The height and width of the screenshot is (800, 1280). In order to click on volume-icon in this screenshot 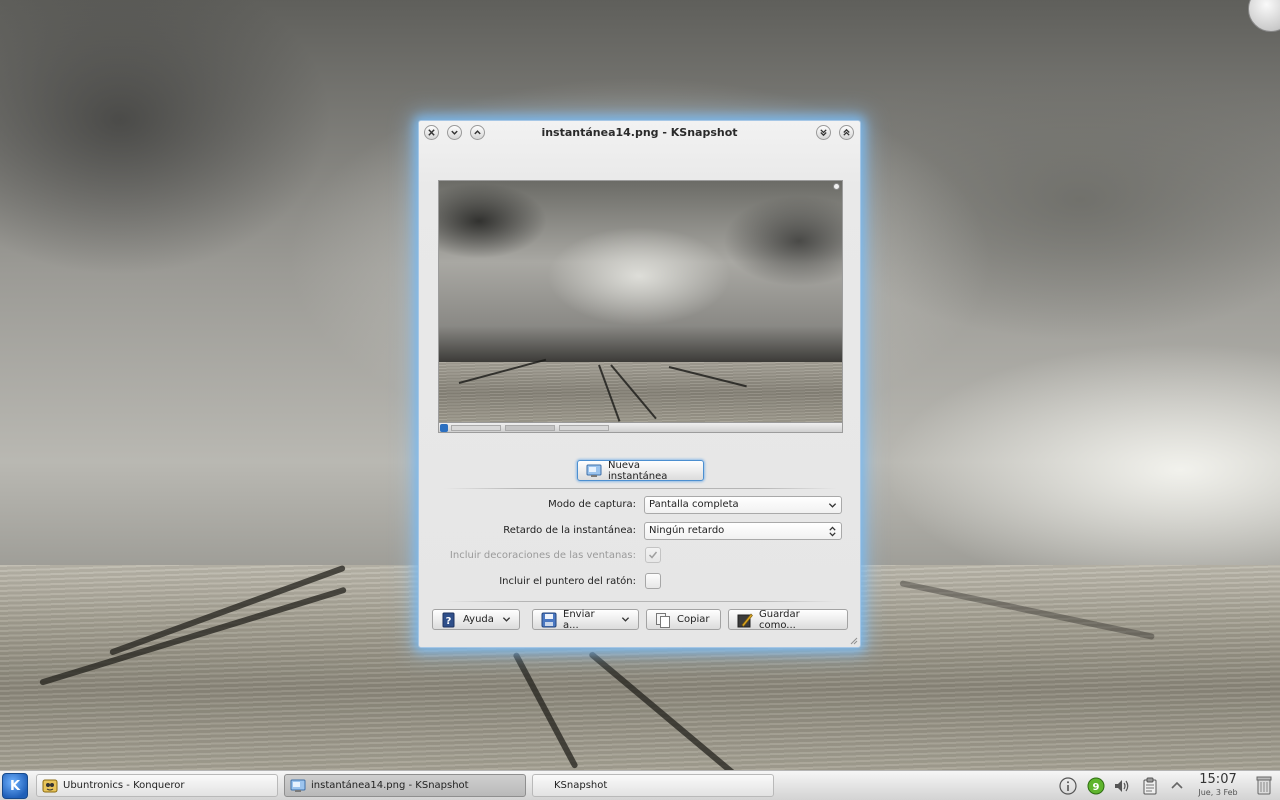, I will do `click(1122, 786)`.